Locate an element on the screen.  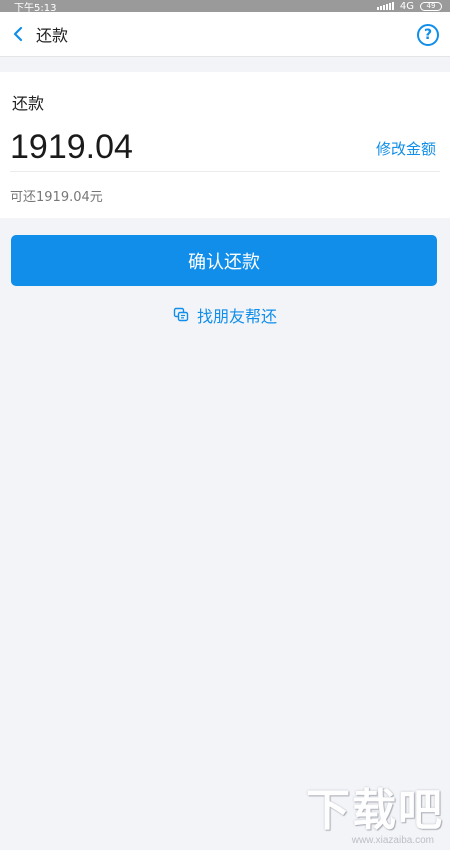
back-icon is located at coordinates (18, 34).